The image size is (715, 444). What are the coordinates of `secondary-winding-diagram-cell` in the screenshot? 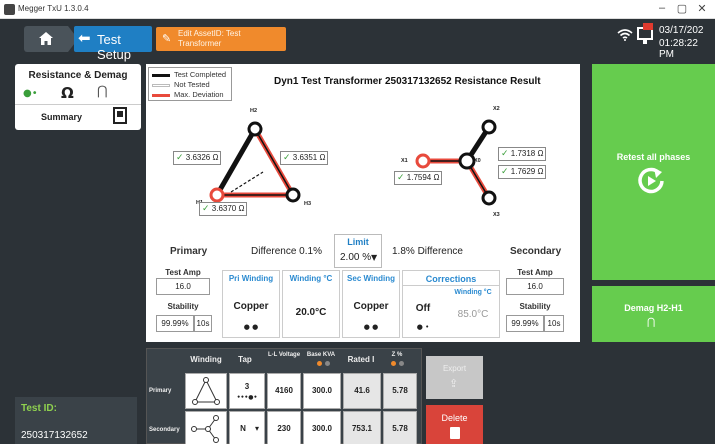 It's located at (206, 427).